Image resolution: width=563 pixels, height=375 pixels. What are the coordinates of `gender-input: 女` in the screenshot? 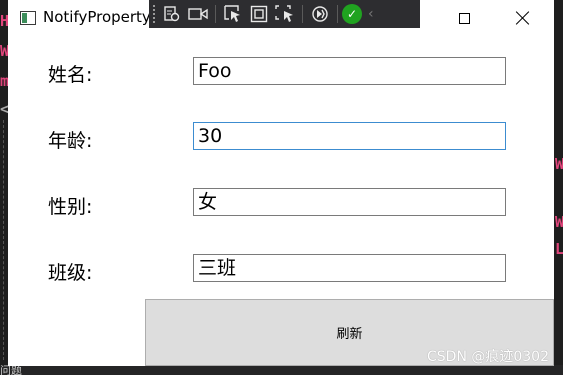 It's located at (349, 202).